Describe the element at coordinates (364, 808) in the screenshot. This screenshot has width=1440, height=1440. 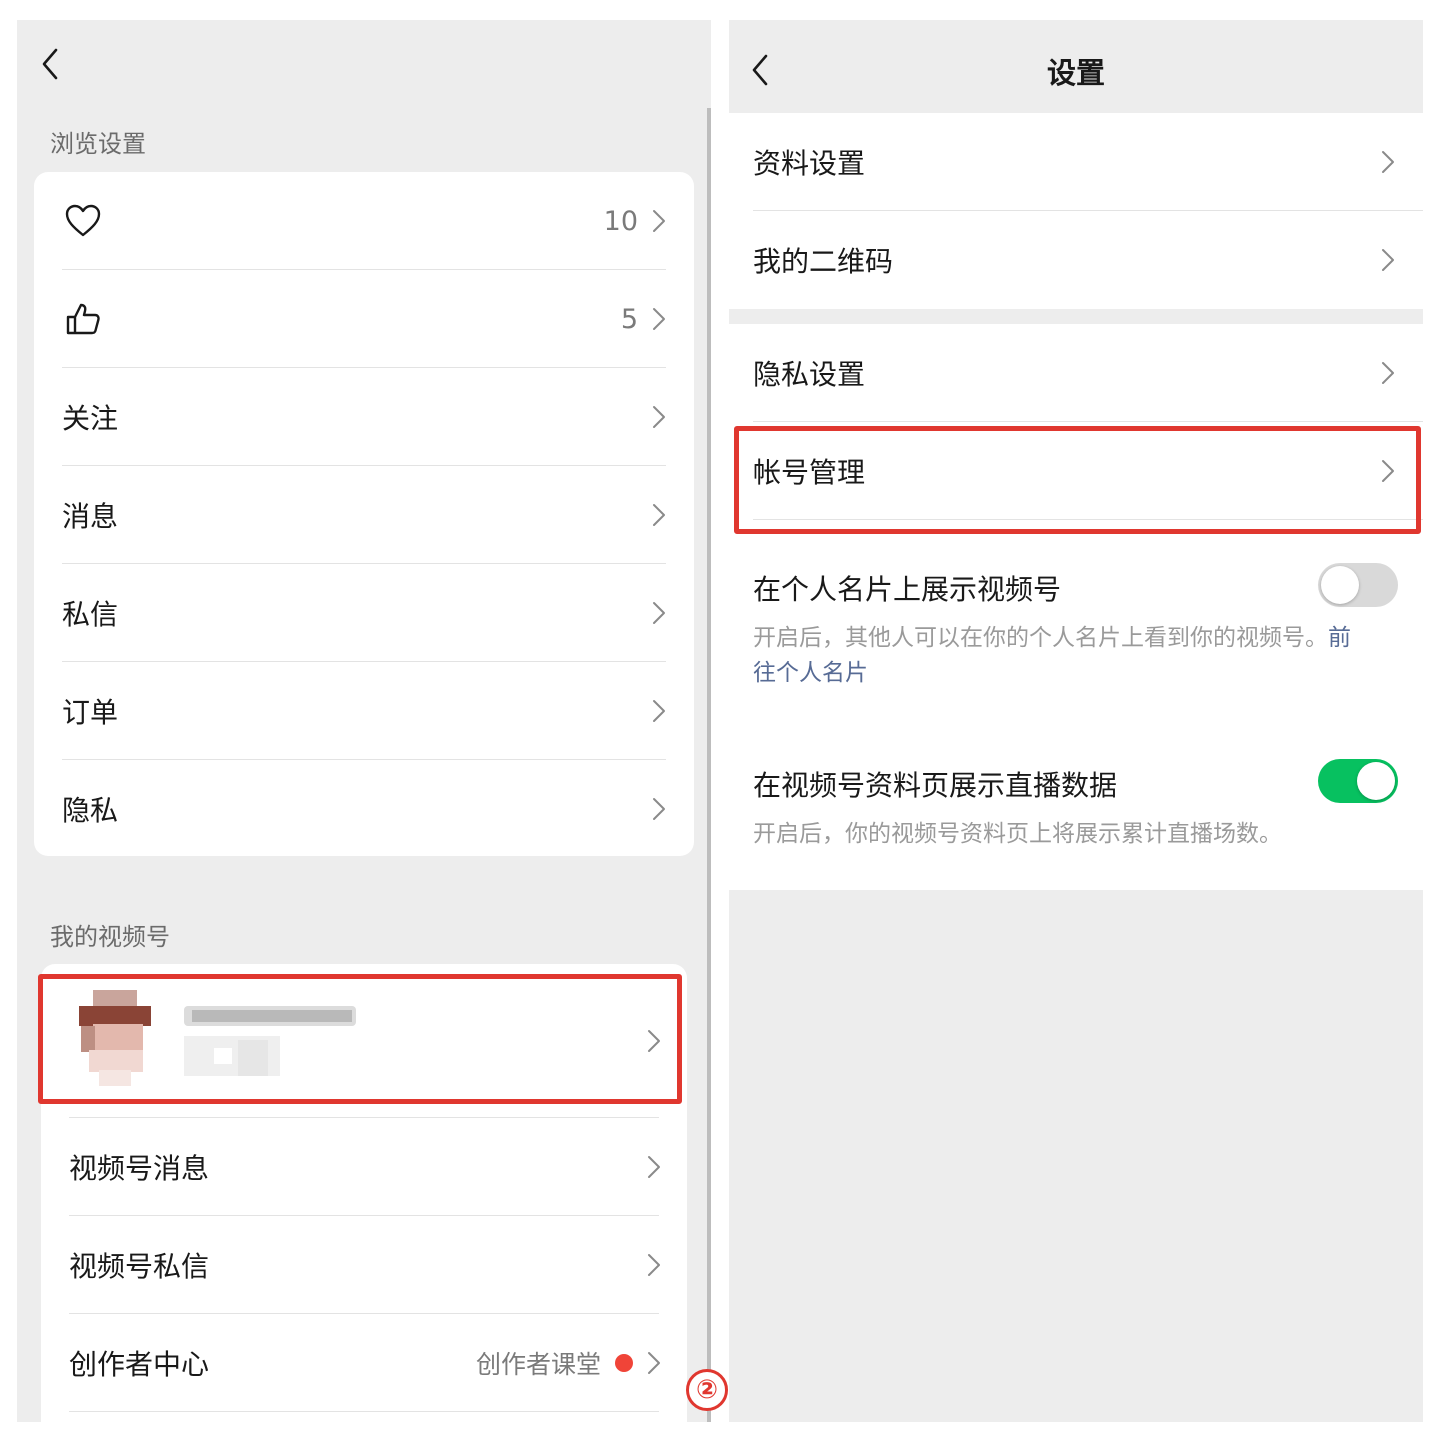
I see `privacy-row: 隐私` at that location.